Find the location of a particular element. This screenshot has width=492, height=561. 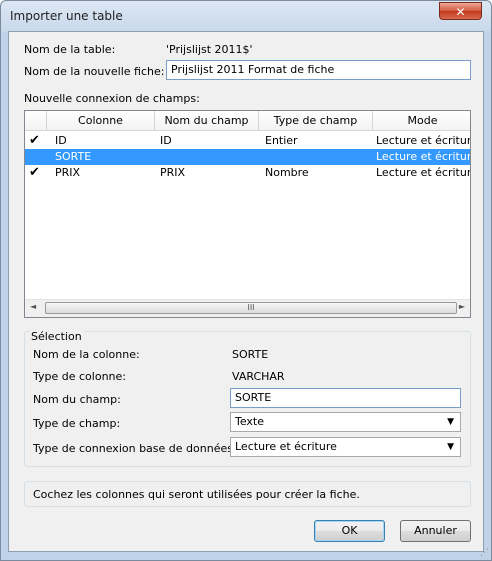

table-row: ✔ PRIX PRIX Nombre Lecture et écriture is located at coordinates (247, 173).